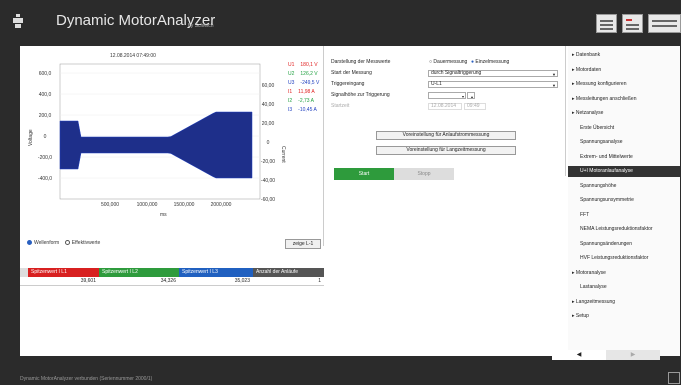  Describe the element at coordinates (340, 106) in the screenshot. I see `startzeit-label: Startzeit` at that location.